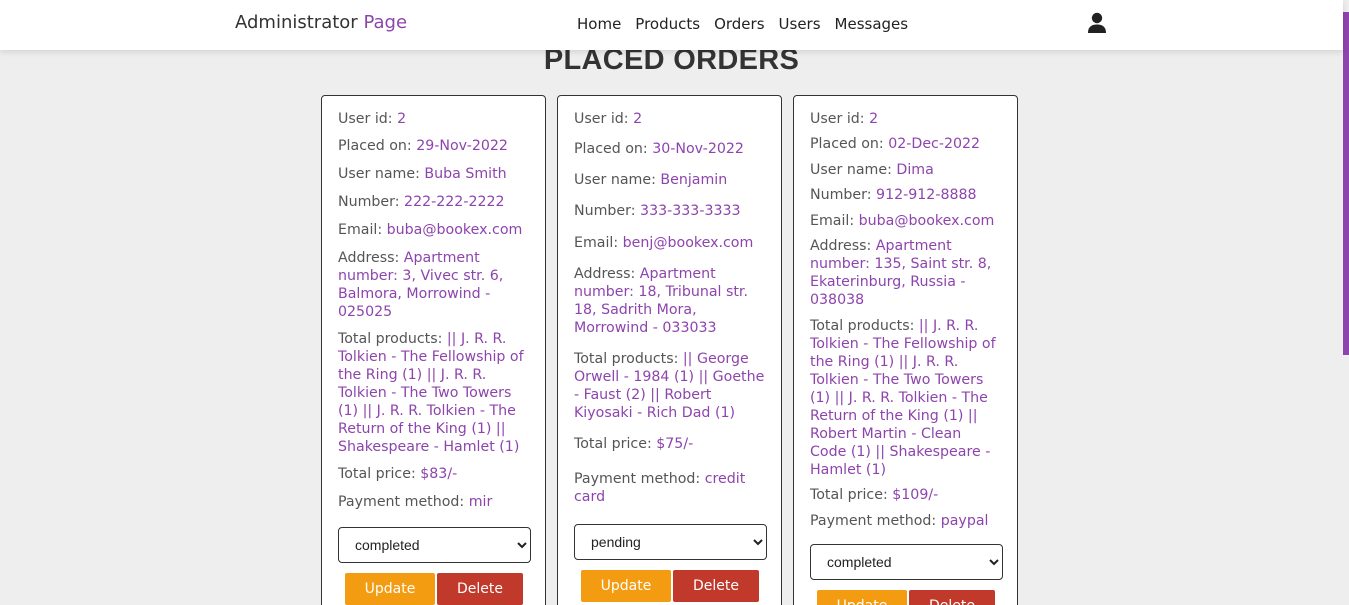 This screenshot has width=1349, height=605. What do you see at coordinates (694, 180) in the screenshot?
I see `user-name-value: Benjamin` at bounding box center [694, 180].